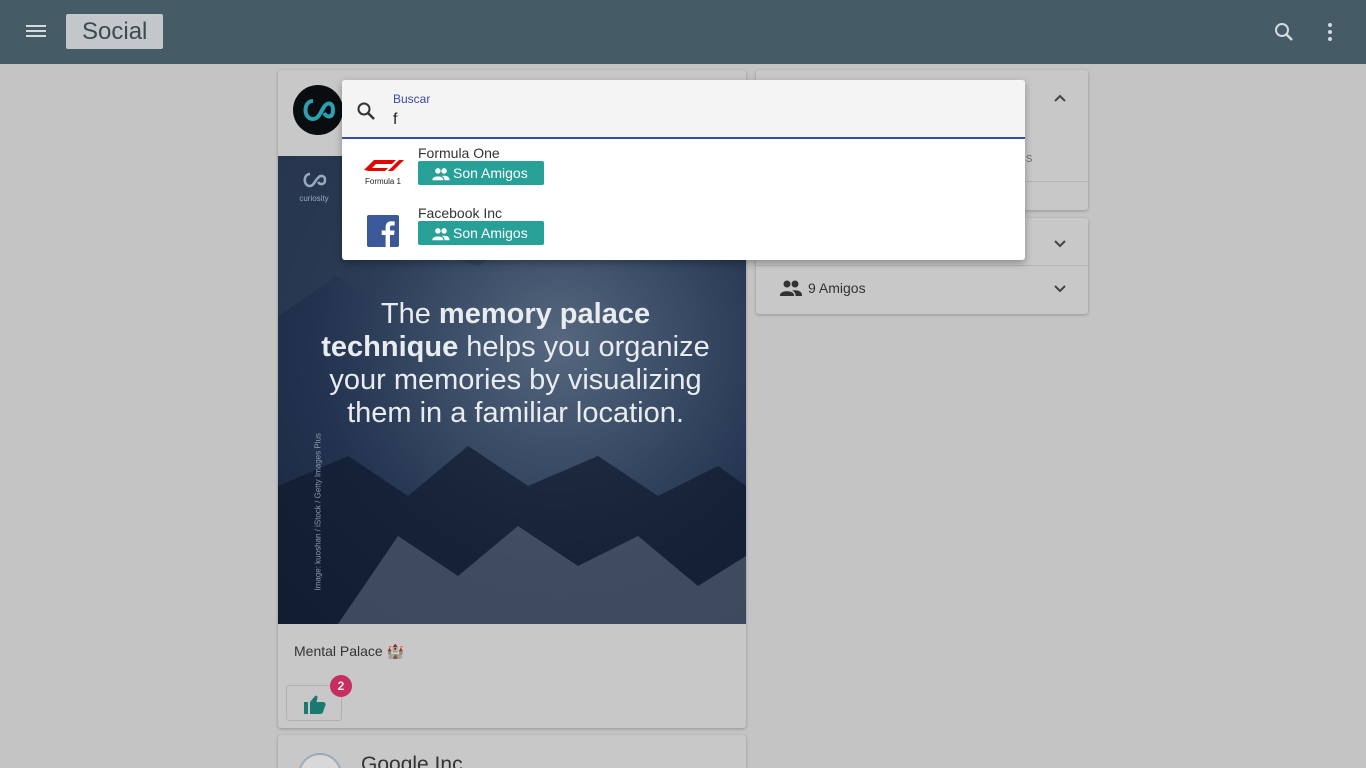 Image resolution: width=1366 pixels, height=768 pixels. Describe the element at coordinates (409, 314) in the screenshot. I see `headline-prefix: The` at that location.